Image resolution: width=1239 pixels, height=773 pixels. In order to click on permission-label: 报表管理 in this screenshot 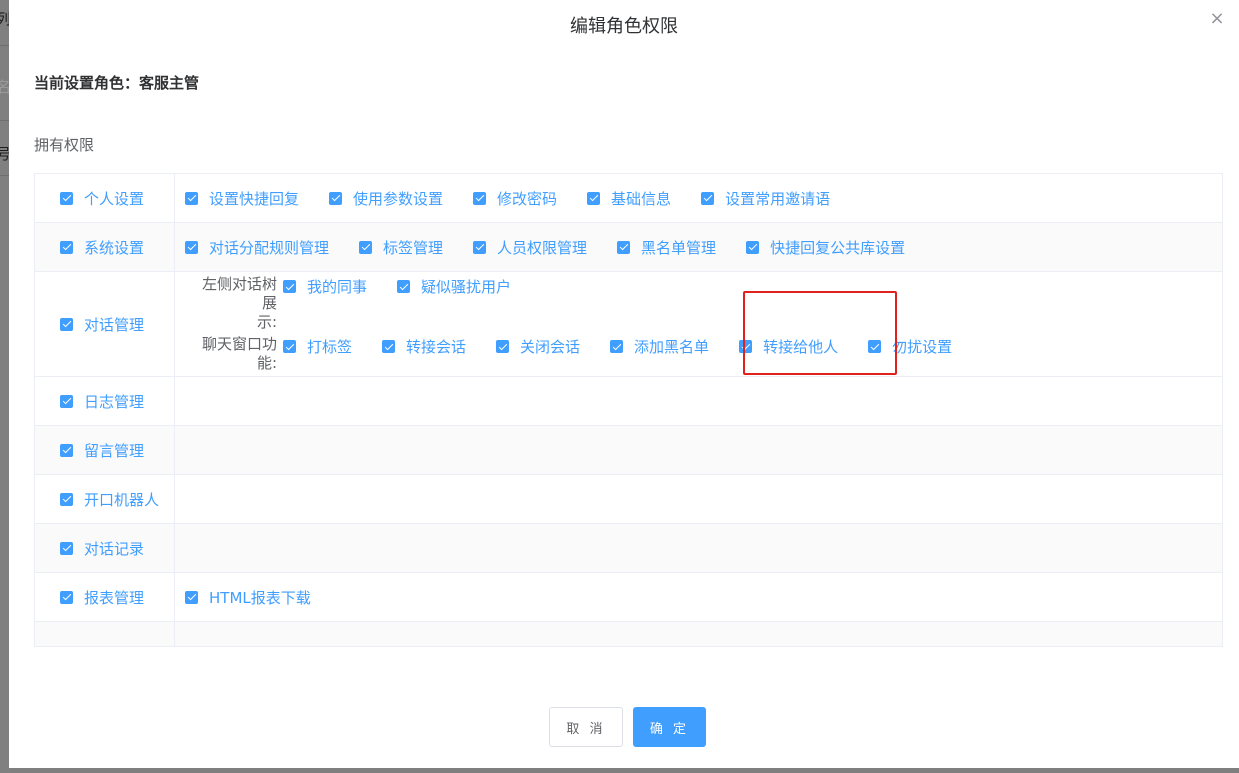, I will do `click(114, 597)`.